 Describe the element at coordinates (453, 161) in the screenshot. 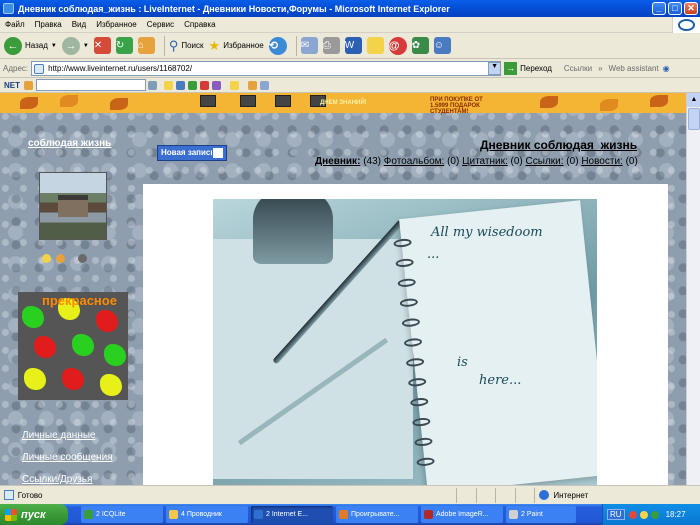

I see `stat-photo-count: (0)` at that location.